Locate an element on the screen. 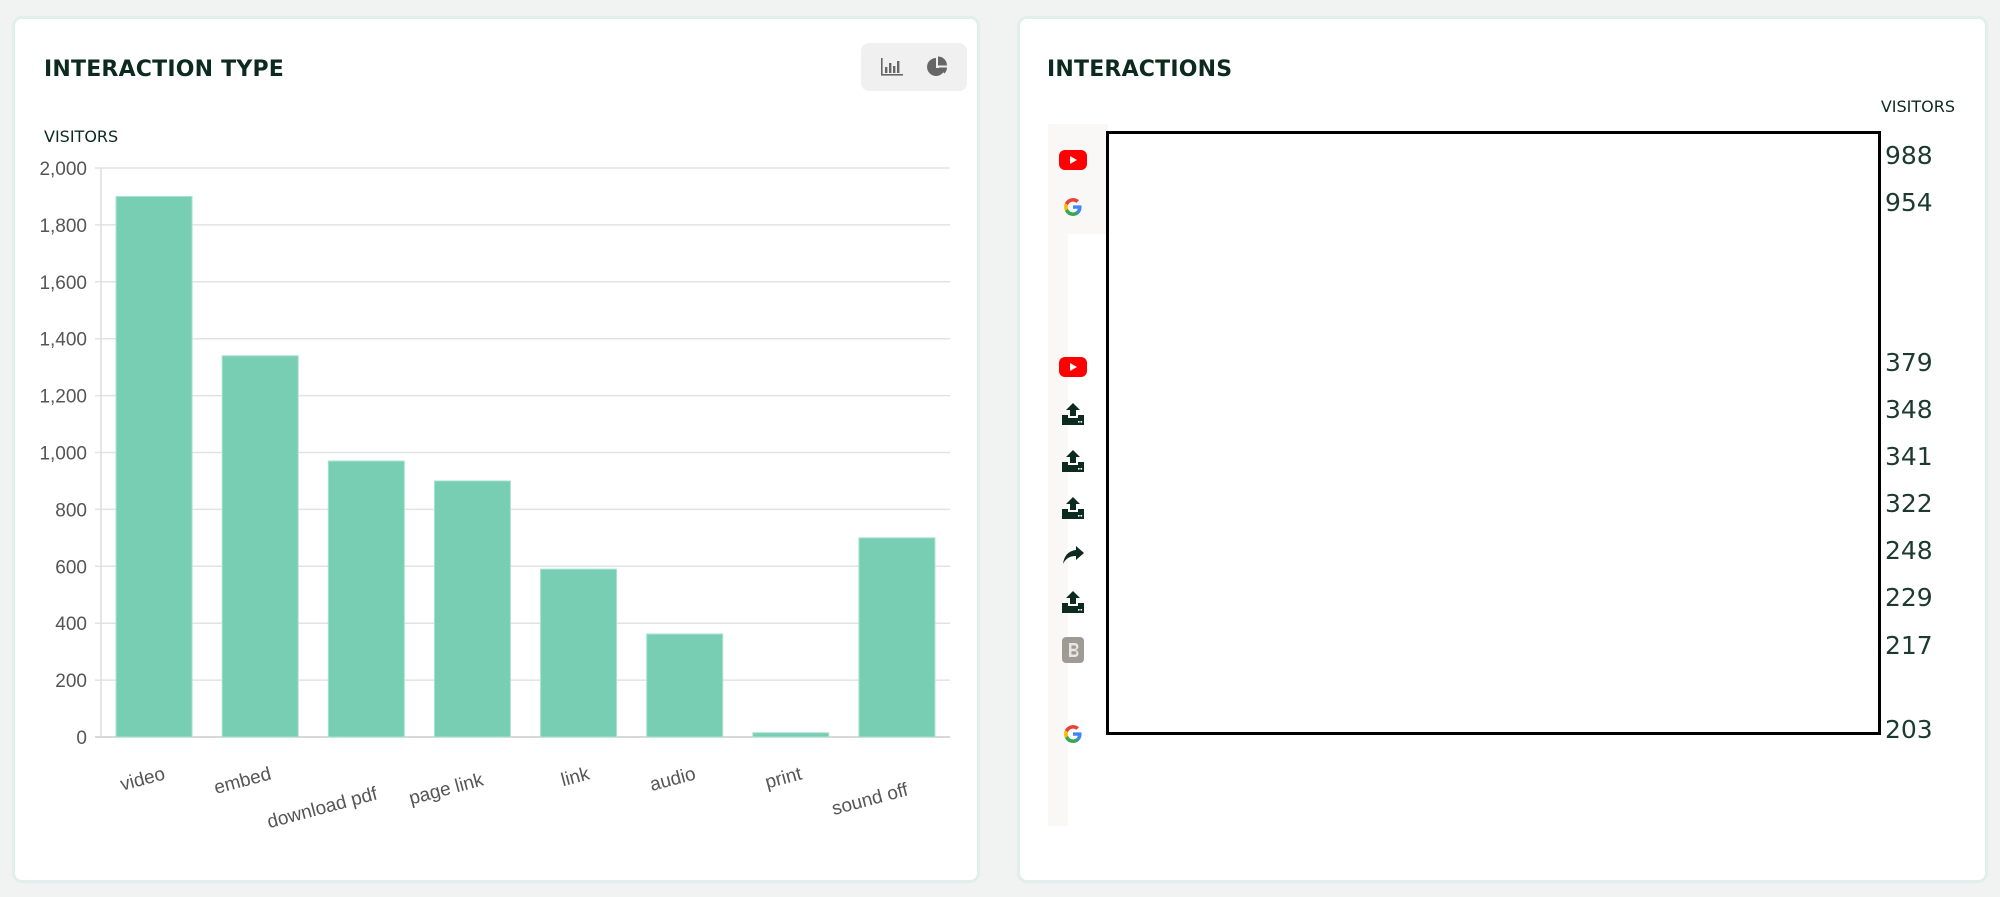 This screenshot has width=2000, height=897. bar-download-pdf is located at coordinates (366, 599).